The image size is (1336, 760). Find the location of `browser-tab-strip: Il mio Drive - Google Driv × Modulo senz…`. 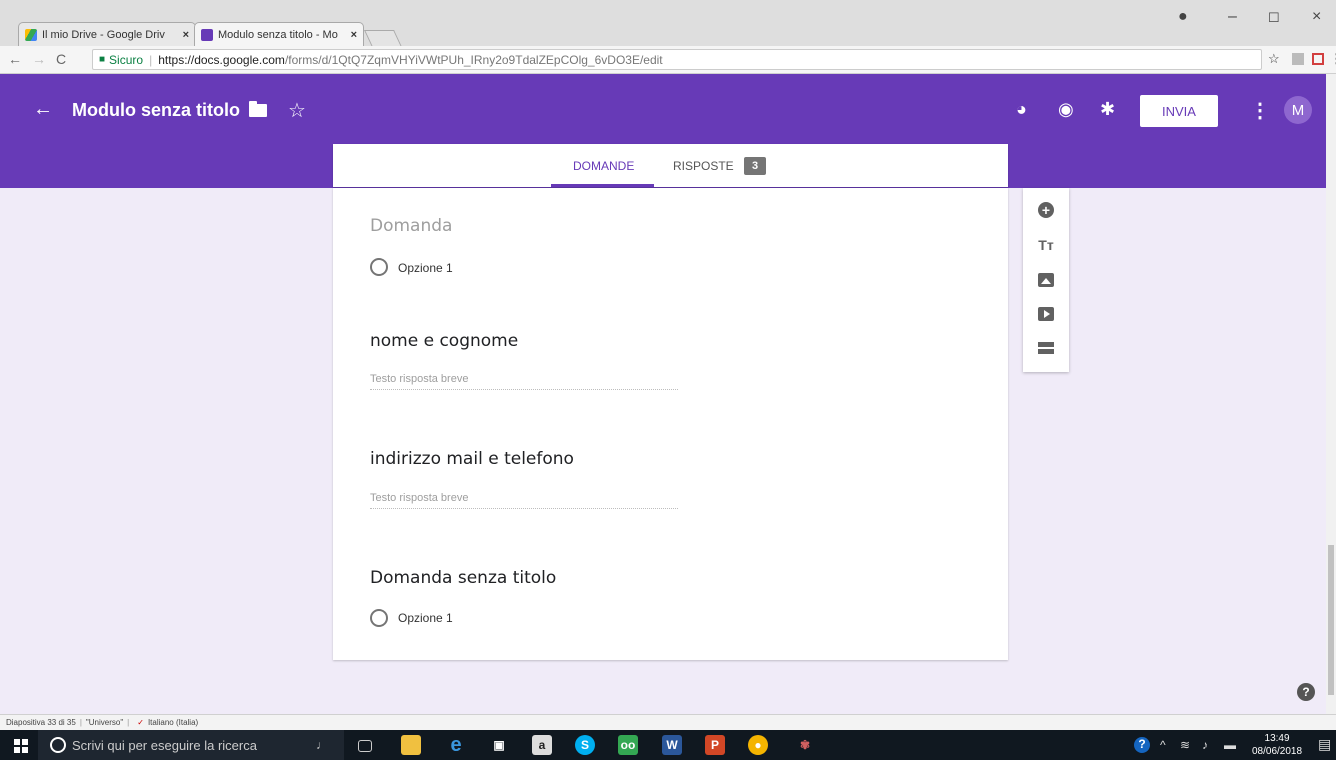

browser-tab-strip: Il mio Drive - Google Driv × Modulo senz… is located at coordinates (668, 23).